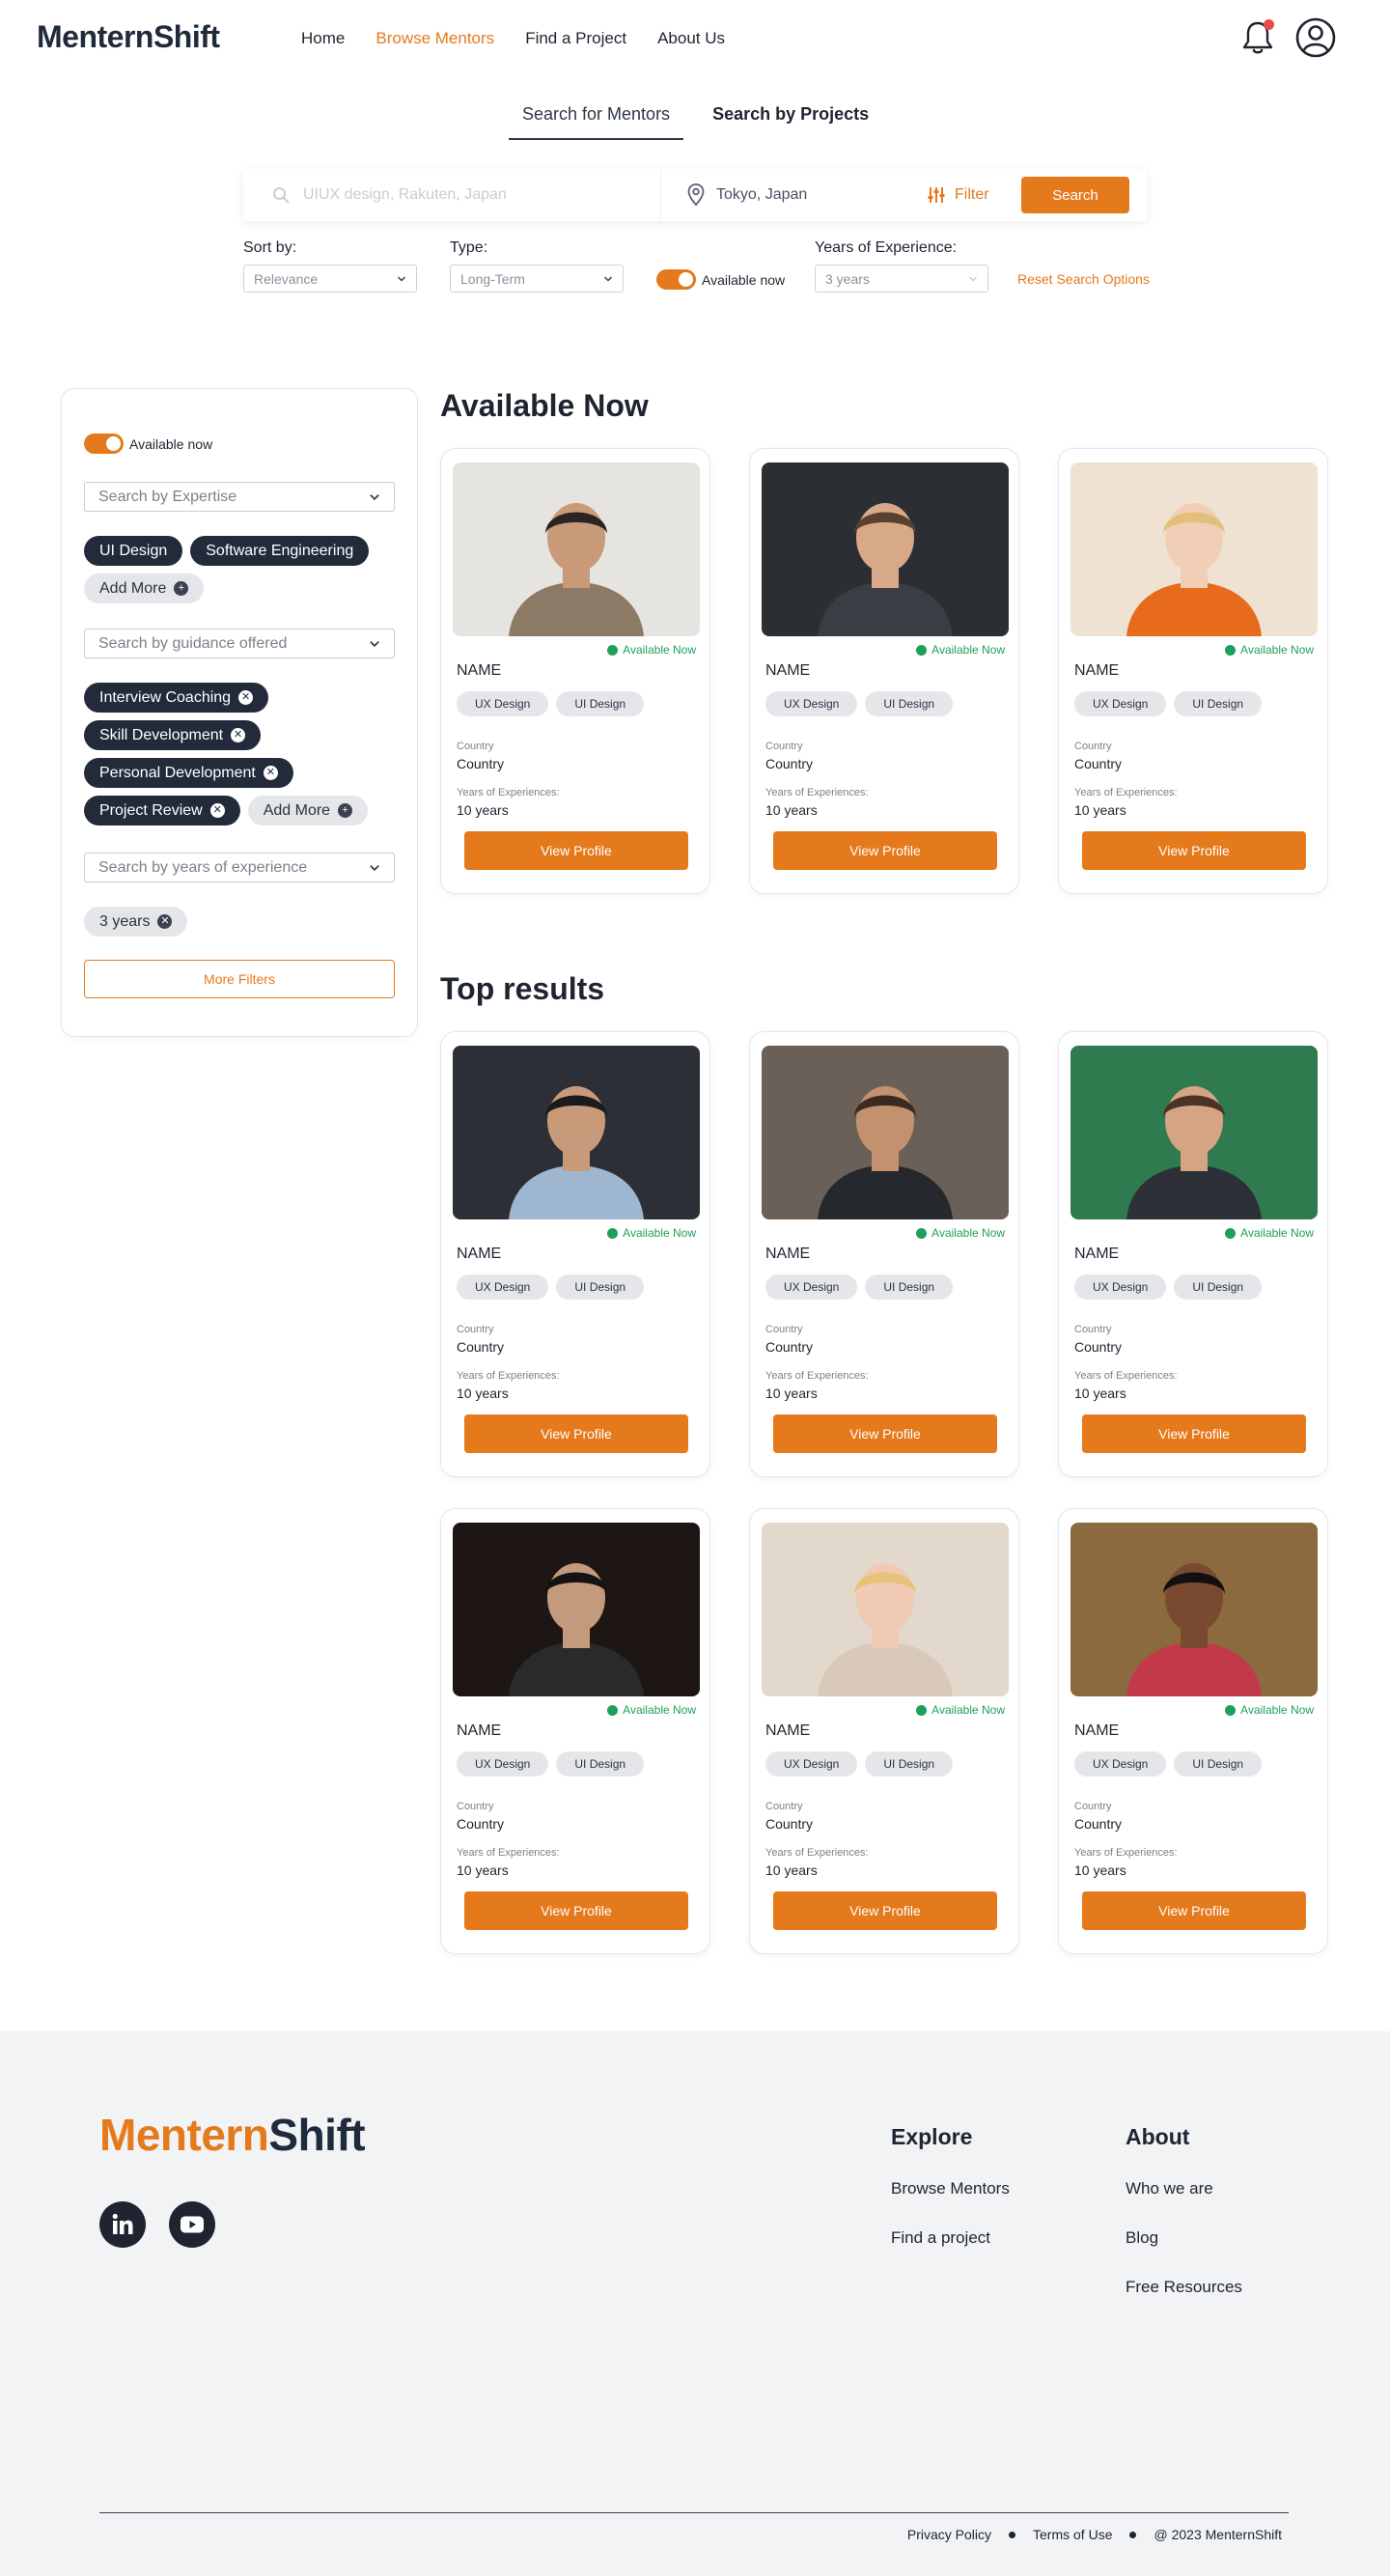 The width and height of the screenshot is (1390, 2576). Describe the element at coordinates (544, 406) in the screenshot. I see `available-now-heading: Available Now` at that location.